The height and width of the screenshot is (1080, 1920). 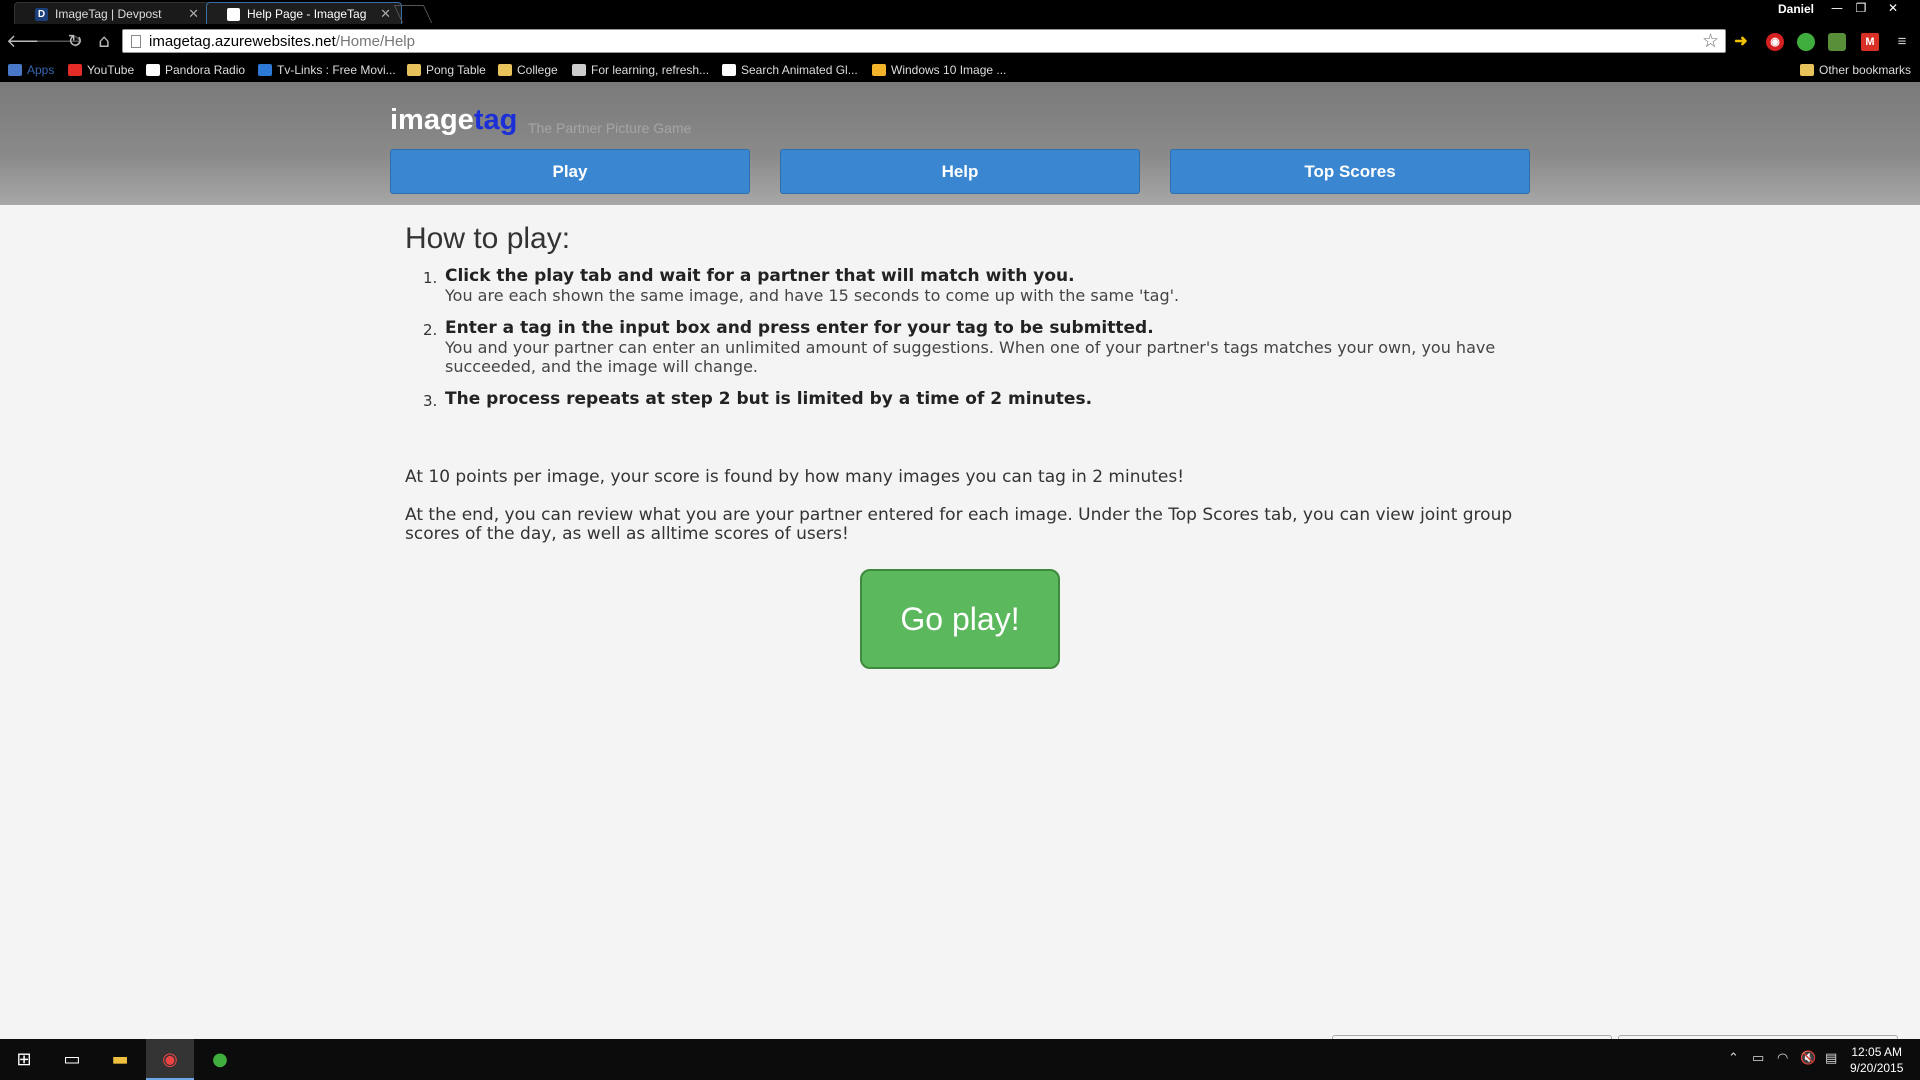 I want to click on restore-icon: ❐, so click(x=1861, y=9).